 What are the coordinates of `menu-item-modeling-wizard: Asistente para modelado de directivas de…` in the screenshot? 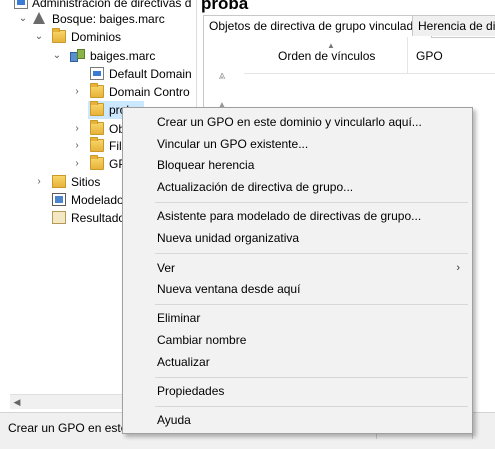 It's located at (297, 216).